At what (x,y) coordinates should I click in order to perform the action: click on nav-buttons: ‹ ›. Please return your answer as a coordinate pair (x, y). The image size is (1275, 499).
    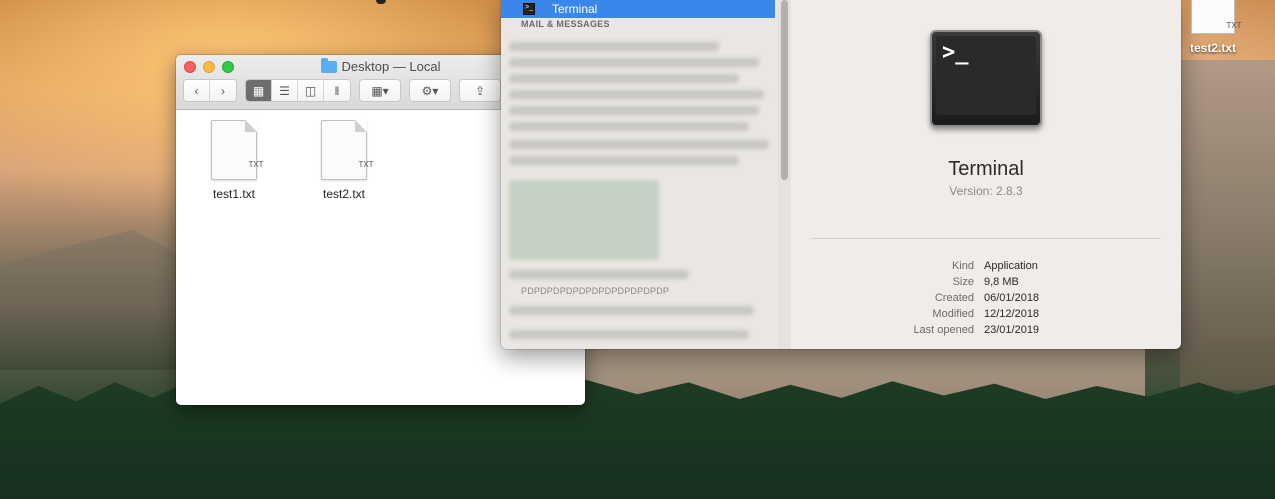
    Looking at the image, I should click on (210, 90).